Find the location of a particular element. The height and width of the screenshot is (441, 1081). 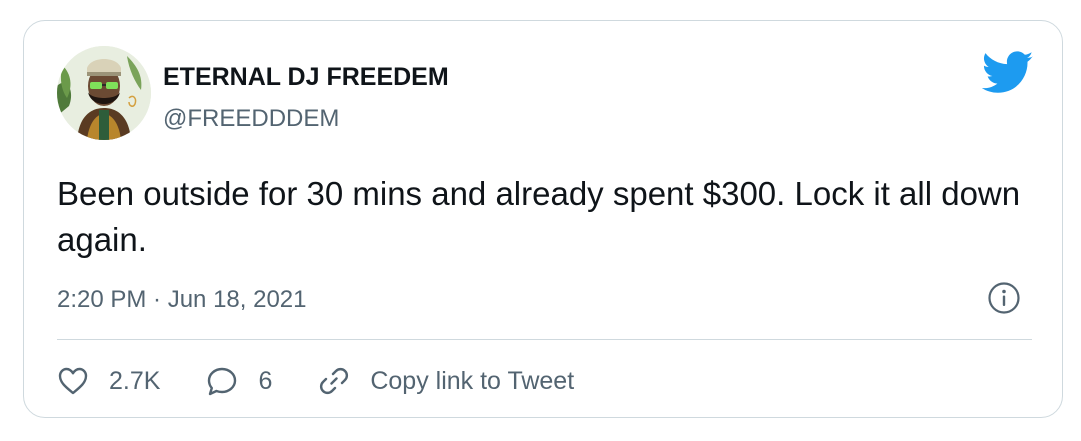

like-count: 2.7K is located at coordinates (135, 380).